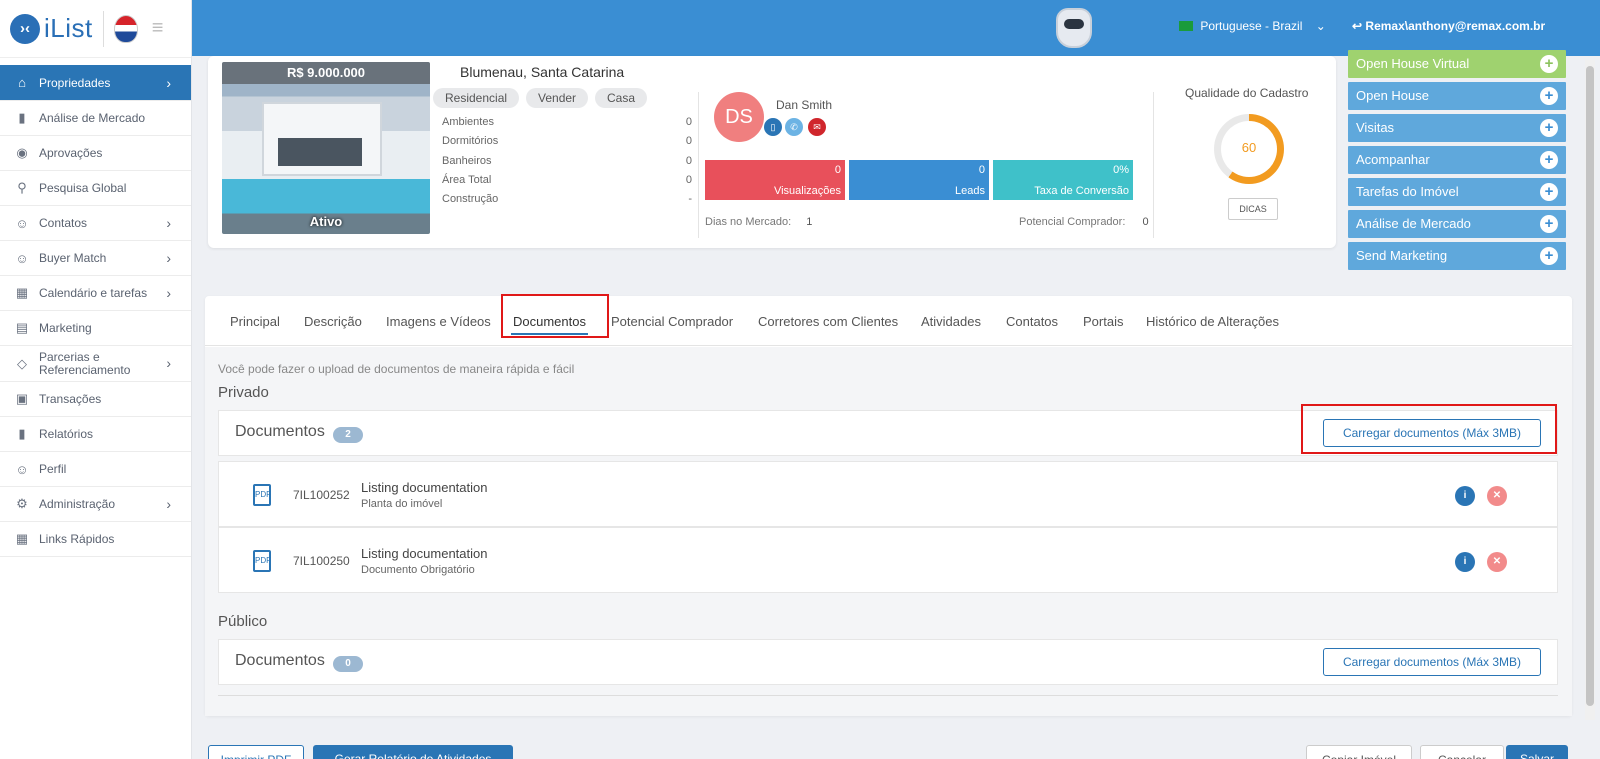 The image size is (1600, 759). I want to click on action-label: Tarefas do Imóvel, so click(1407, 191).